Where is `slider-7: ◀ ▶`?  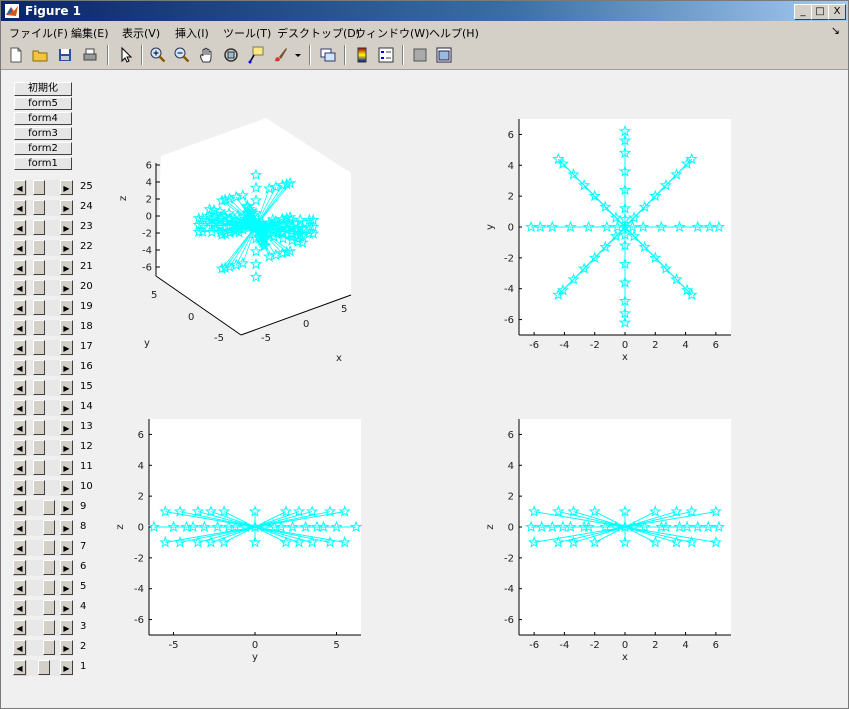 slider-7: ◀ ▶ is located at coordinates (43, 548).